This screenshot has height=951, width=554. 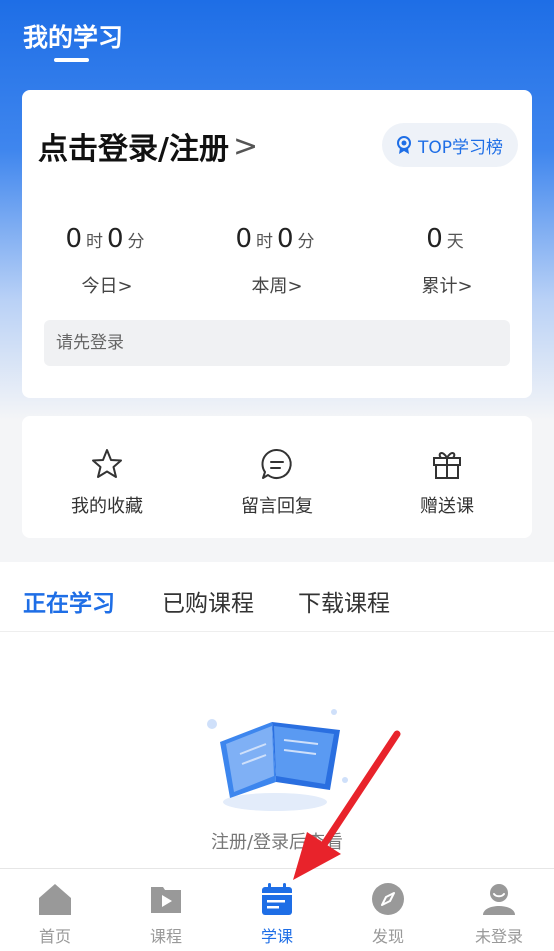 What do you see at coordinates (277, 914) in the screenshot?
I see `nav-study: 学课` at bounding box center [277, 914].